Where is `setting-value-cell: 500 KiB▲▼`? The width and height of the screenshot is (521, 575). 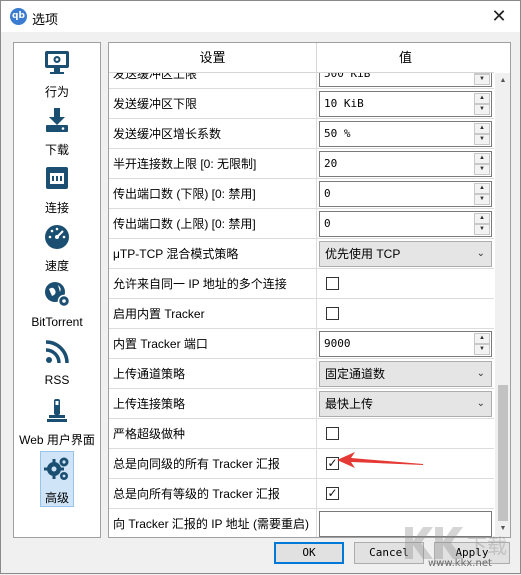
setting-value-cell: 500 KiB▲▼ is located at coordinates (405, 81).